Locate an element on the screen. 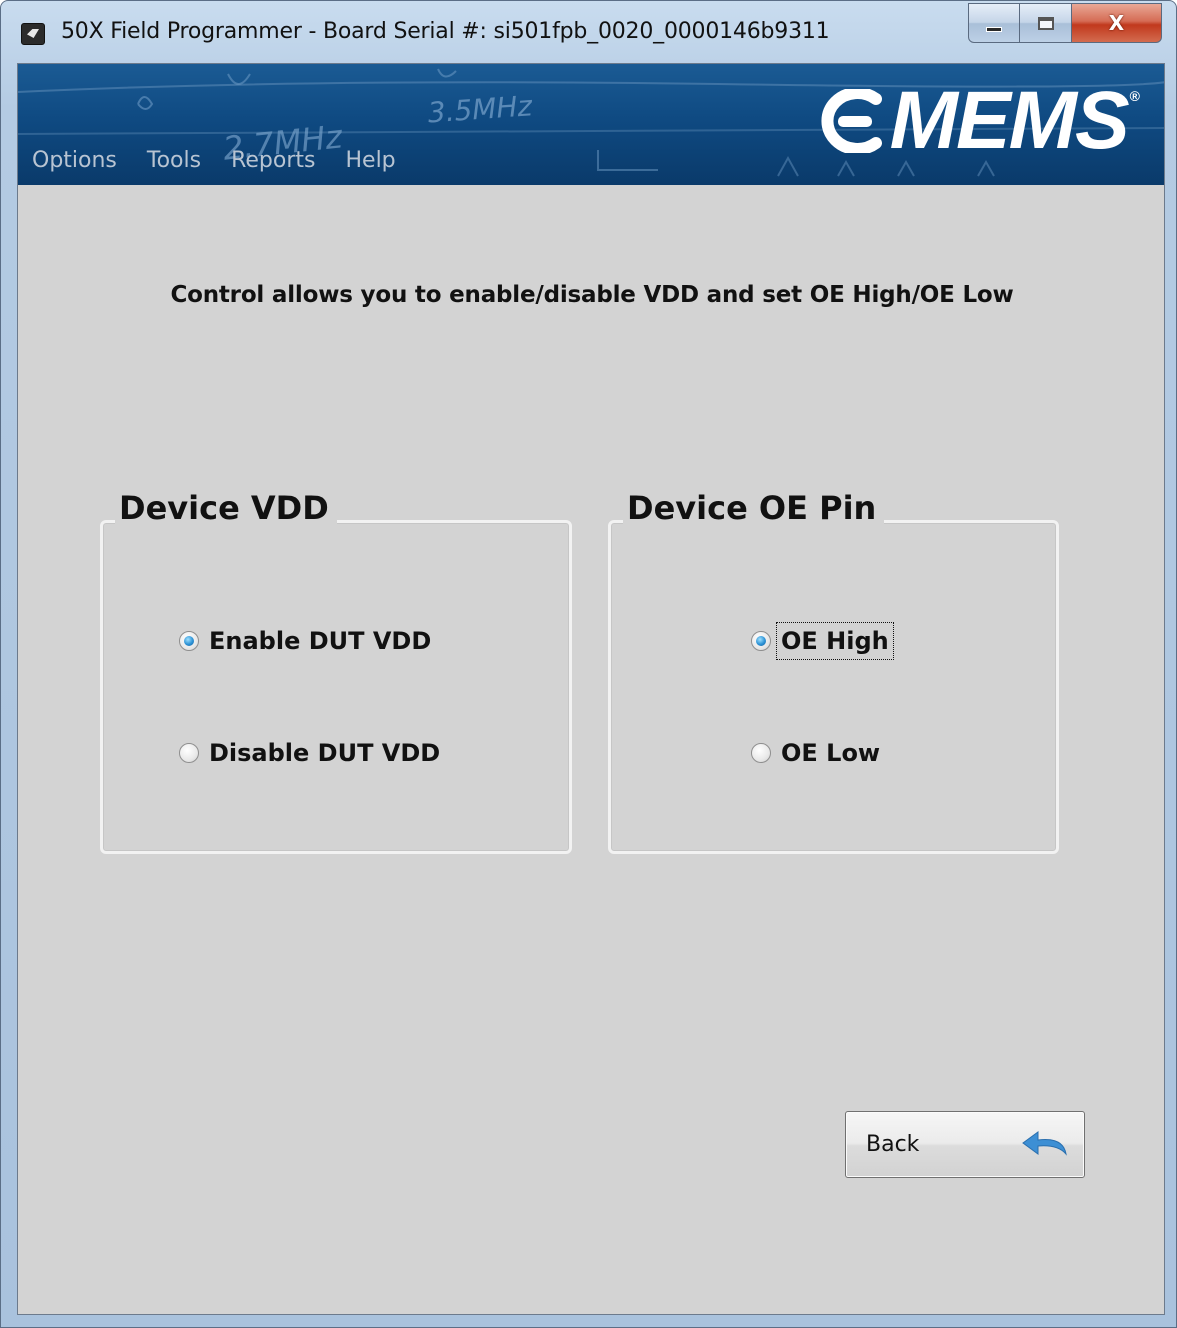  disable-dut-vdd-label: Disable DUT VDD is located at coordinates (325, 753).